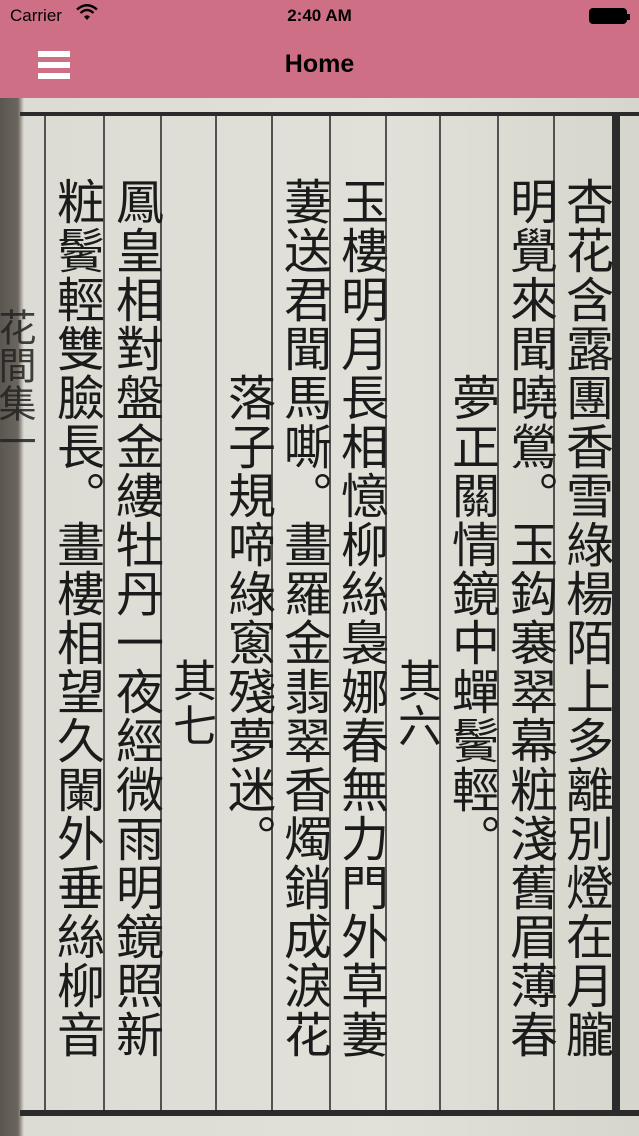  I want to click on book-spine-label: 花間集一, so click(18, 384).